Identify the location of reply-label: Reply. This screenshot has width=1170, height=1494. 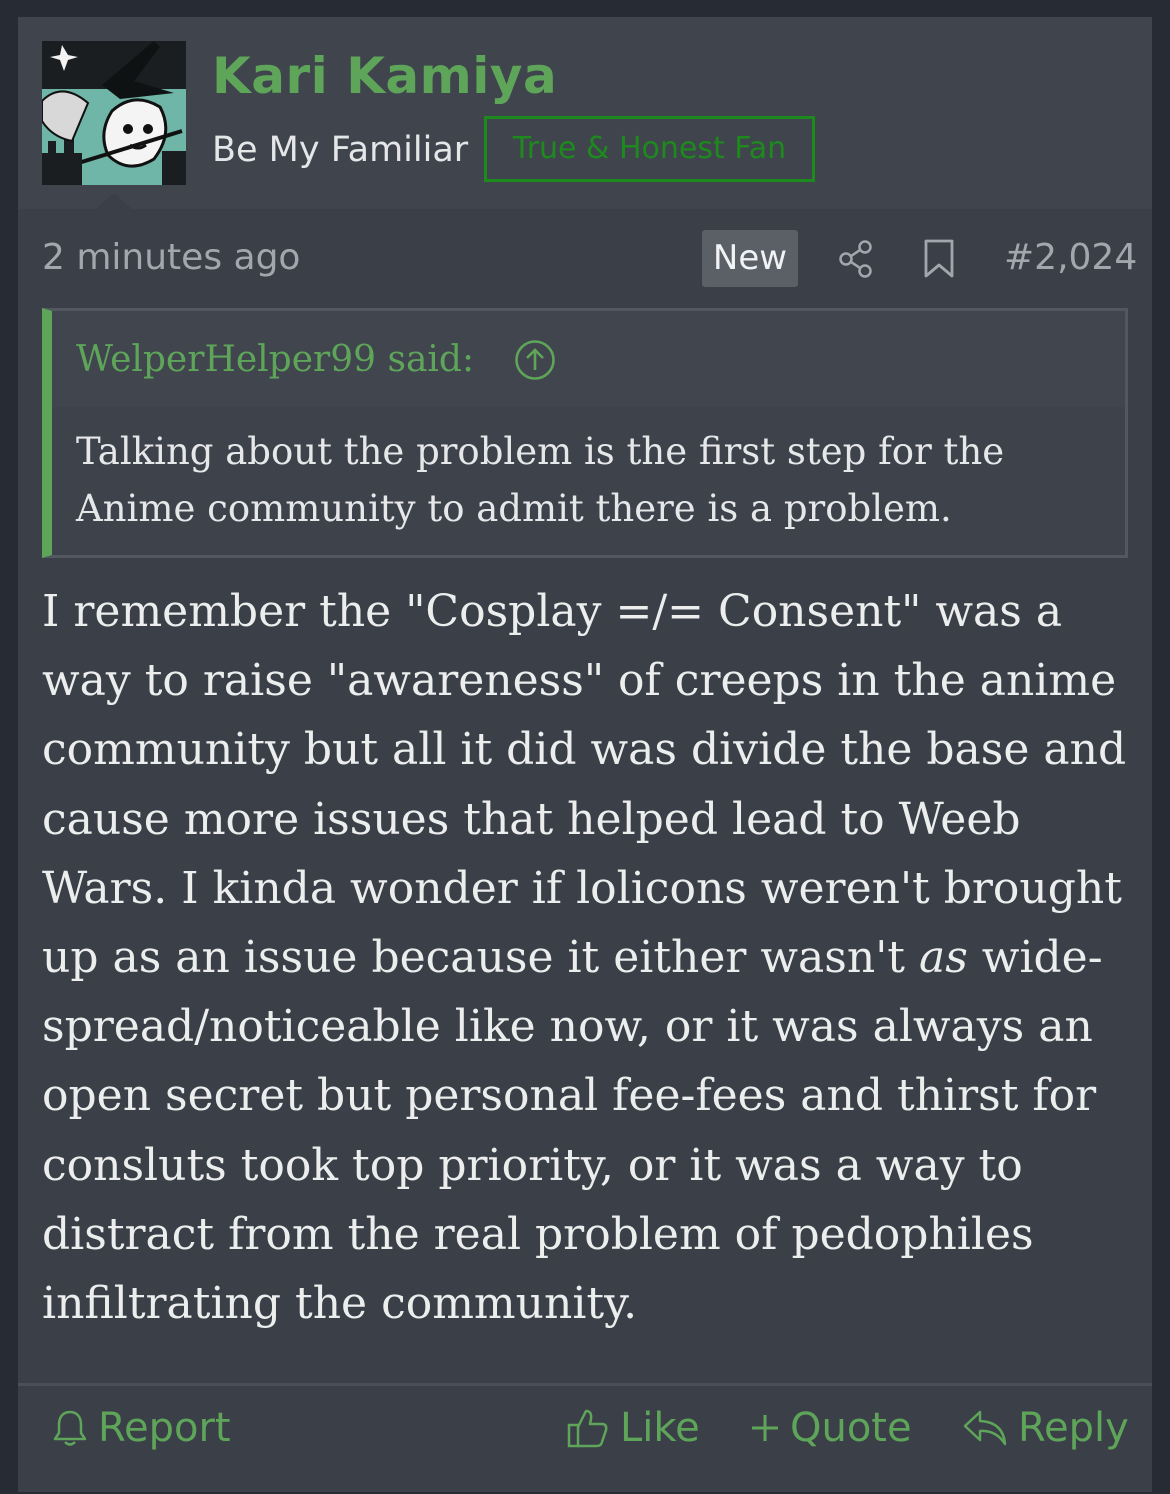
(1073, 1428).